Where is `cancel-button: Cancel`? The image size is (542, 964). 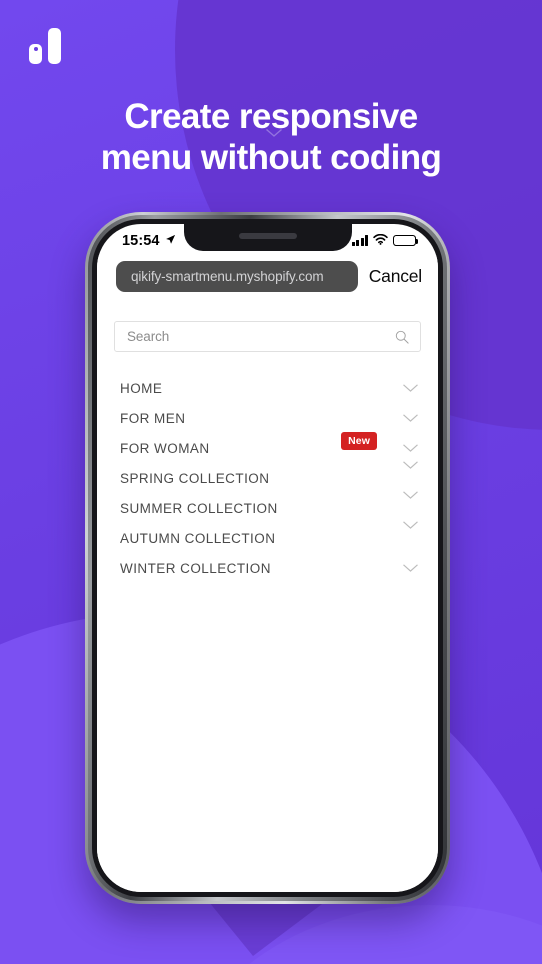
cancel-button: Cancel is located at coordinates (395, 276).